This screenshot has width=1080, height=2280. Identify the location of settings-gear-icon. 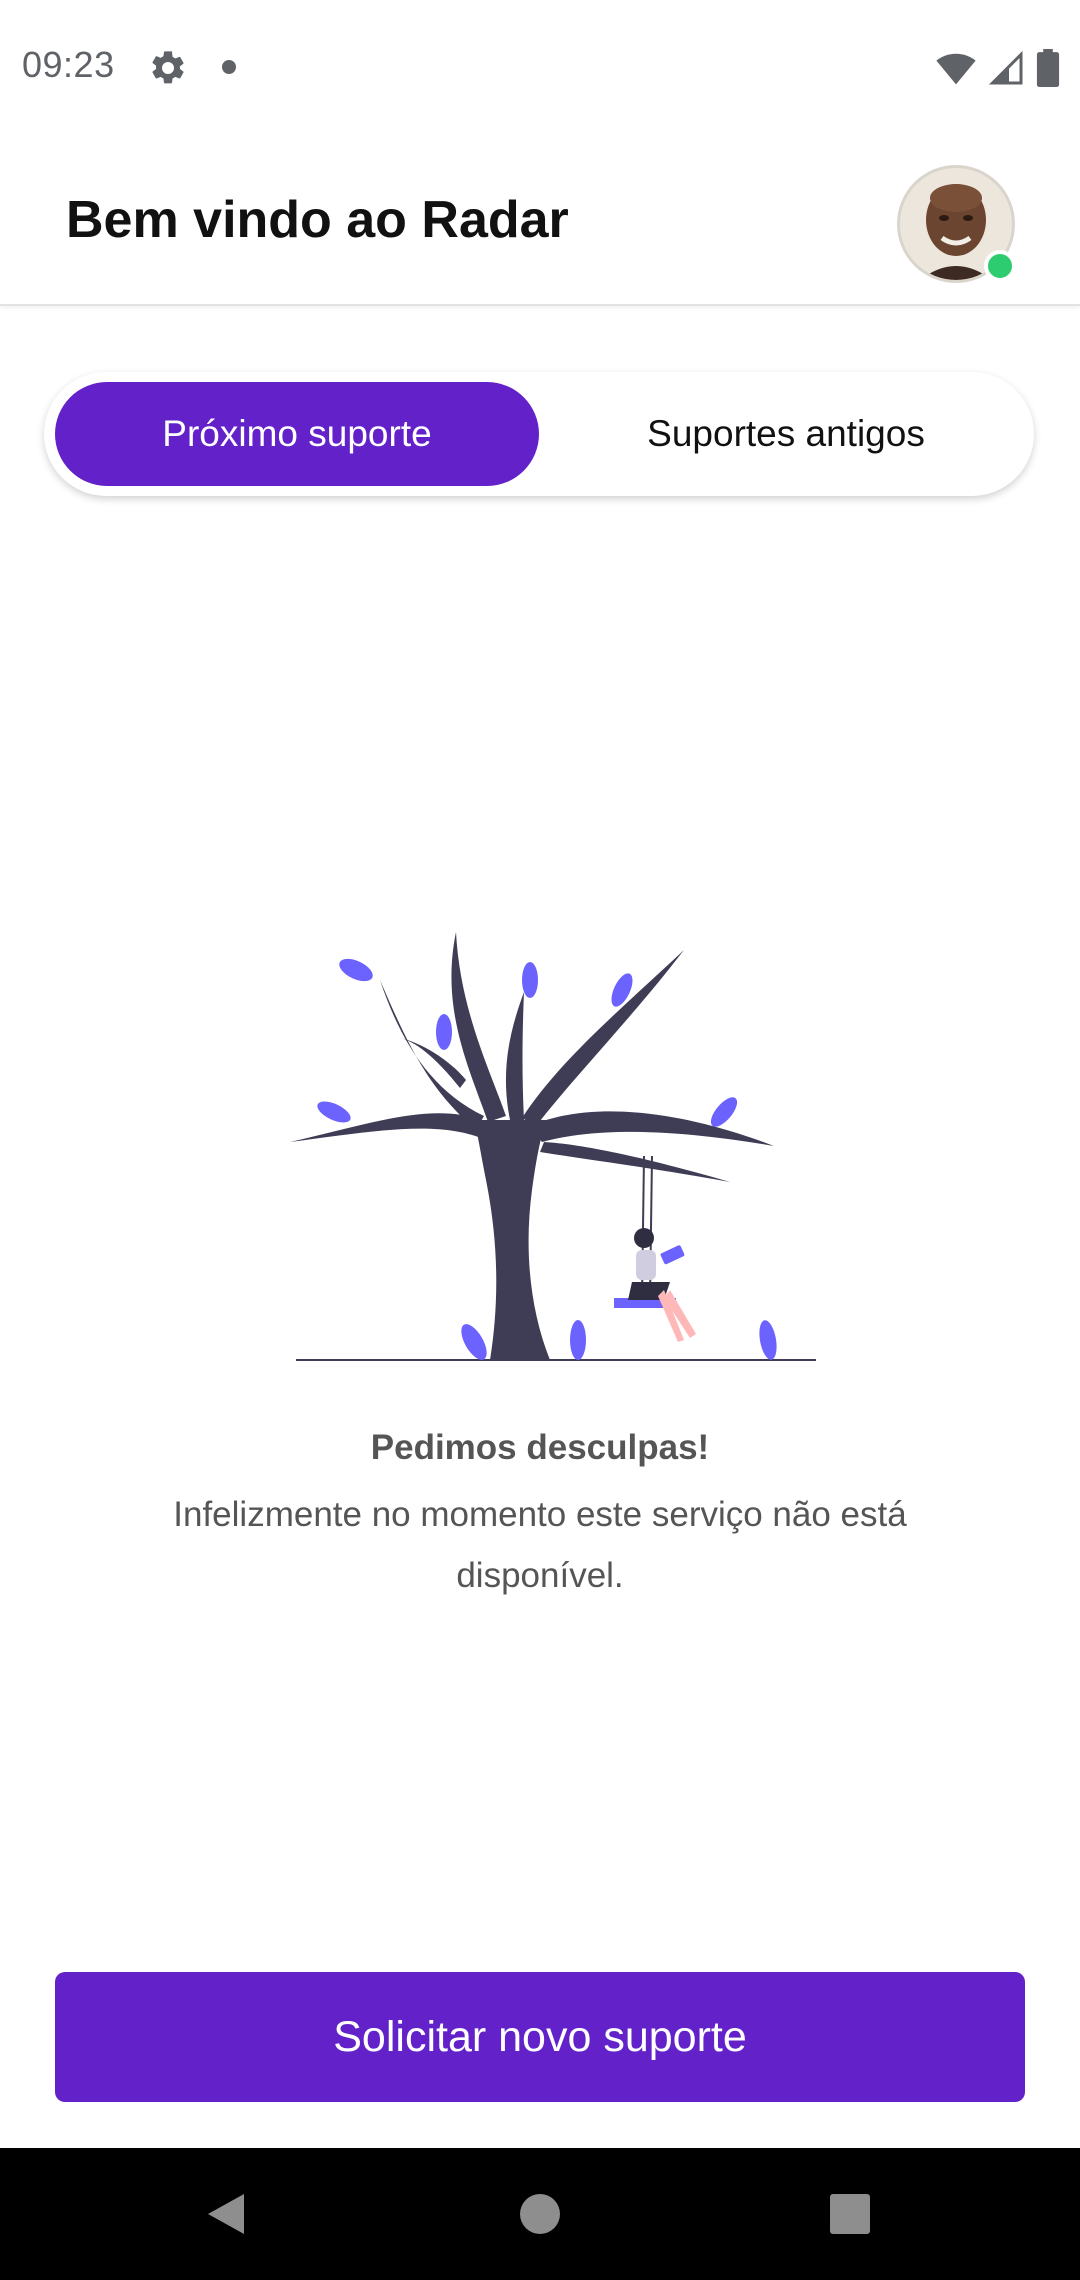
(168, 67).